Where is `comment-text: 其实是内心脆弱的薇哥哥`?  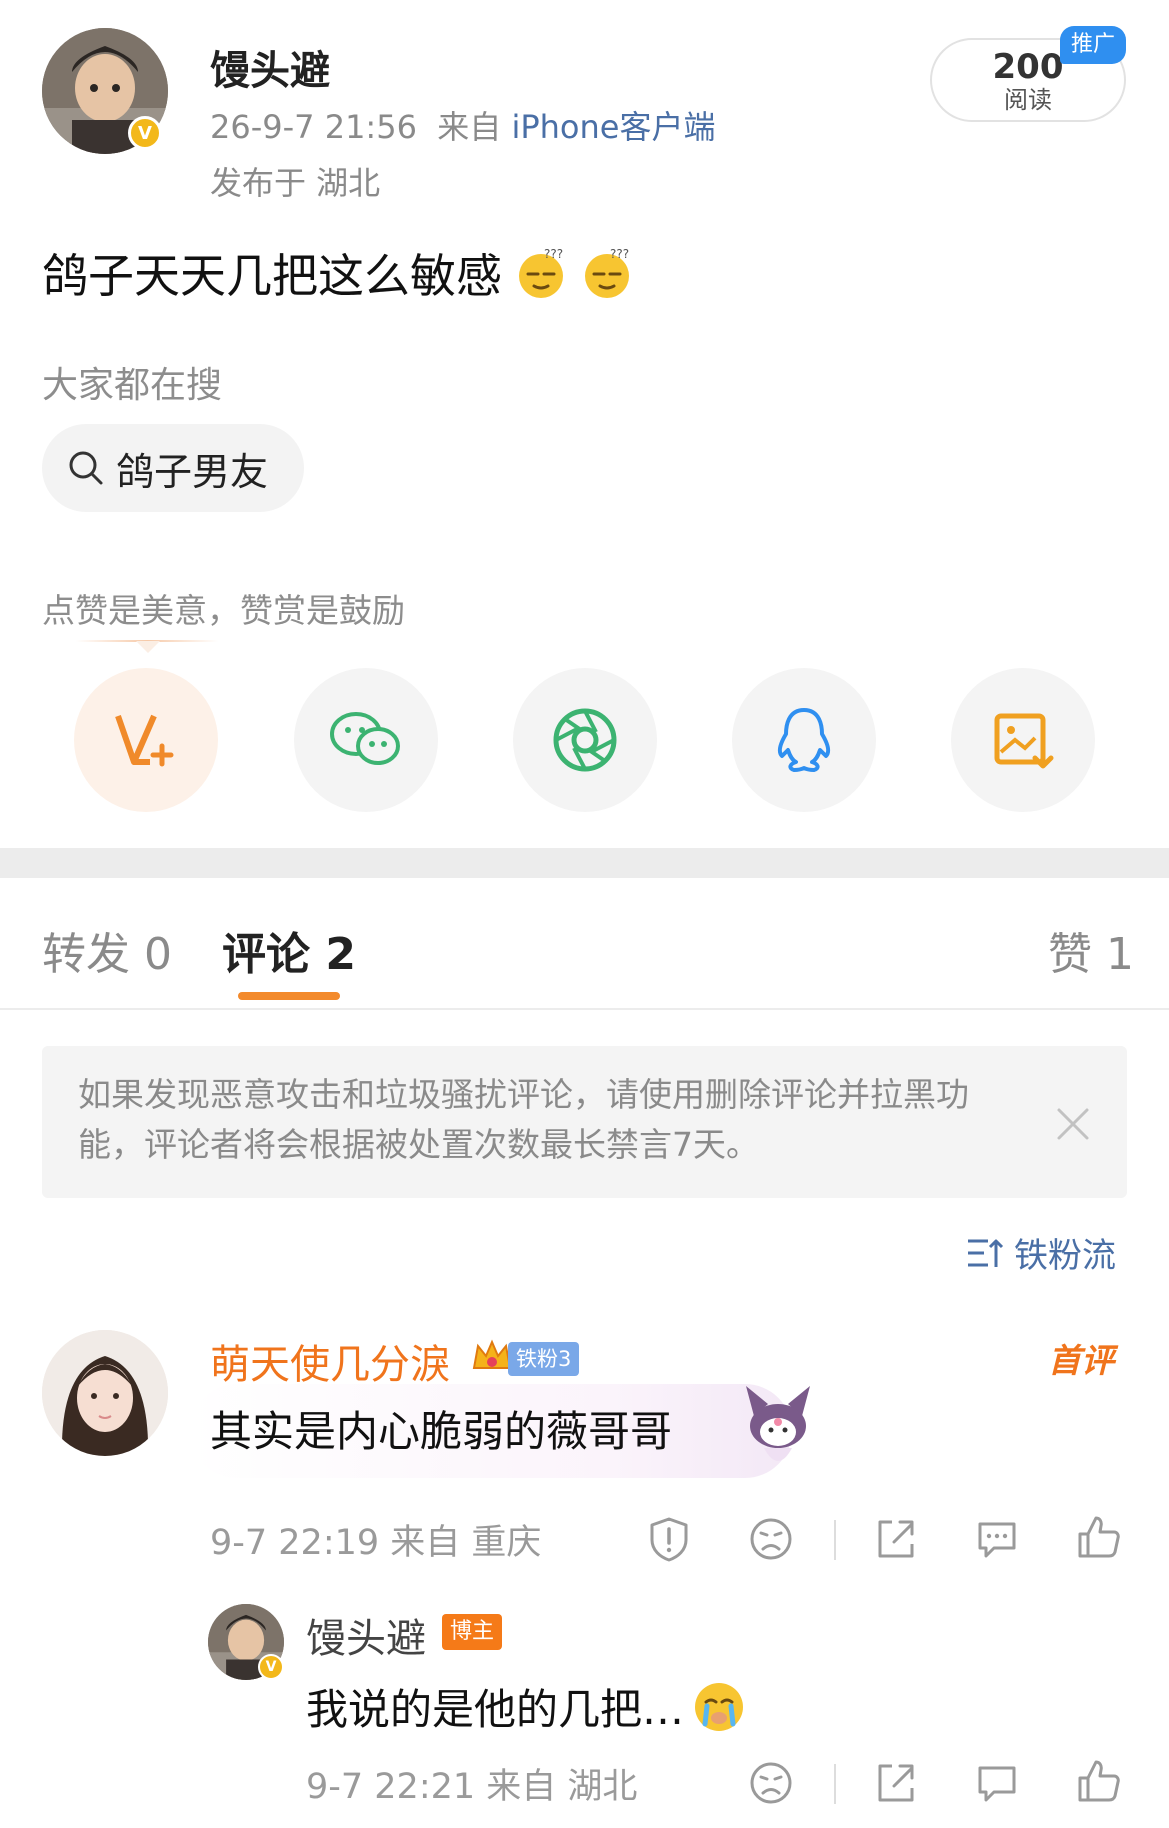
comment-text: 其实是内心脆弱的薇哥哥 is located at coordinates (441, 1428).